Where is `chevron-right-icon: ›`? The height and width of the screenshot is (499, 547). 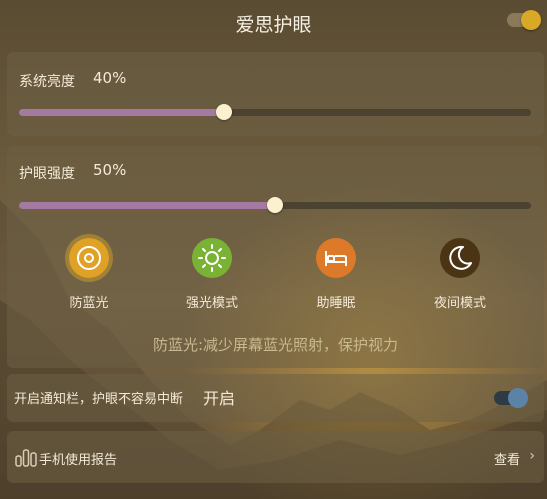 chevron-right-icon: › is located at coordinates (532, 456).